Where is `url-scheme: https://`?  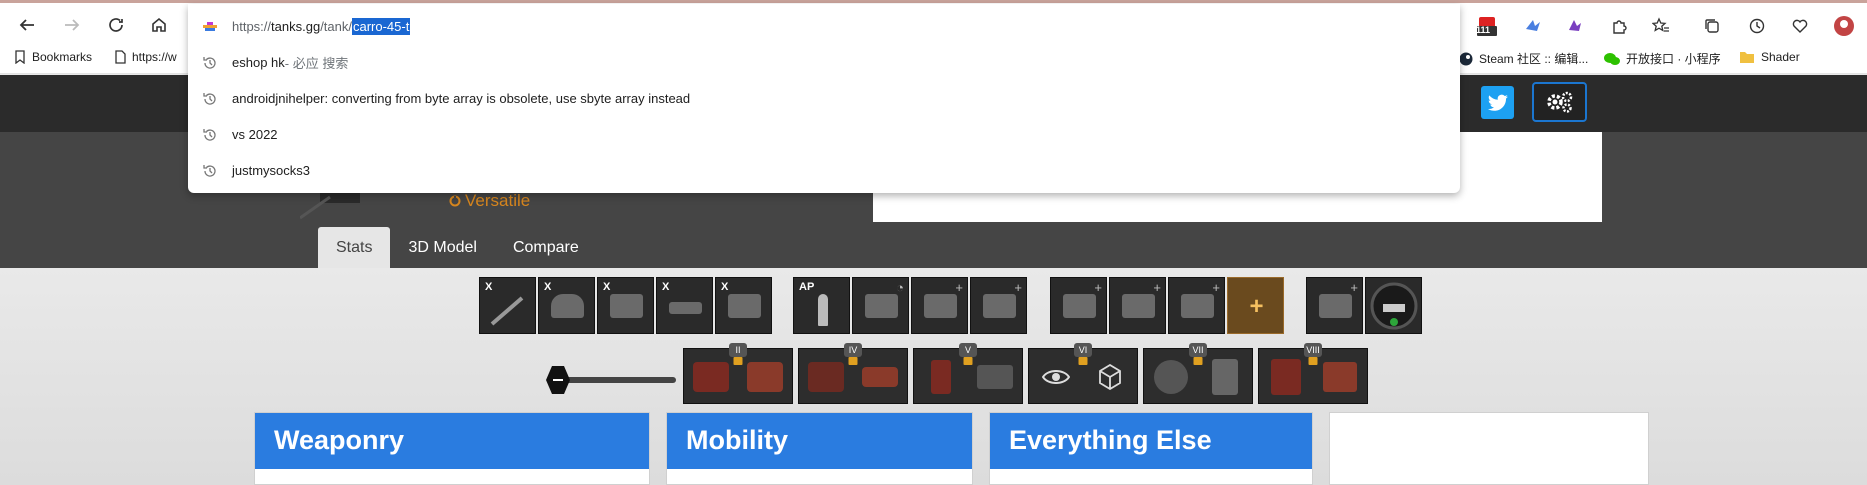
url-scheme: https:// is located at coordinates (252, 26).